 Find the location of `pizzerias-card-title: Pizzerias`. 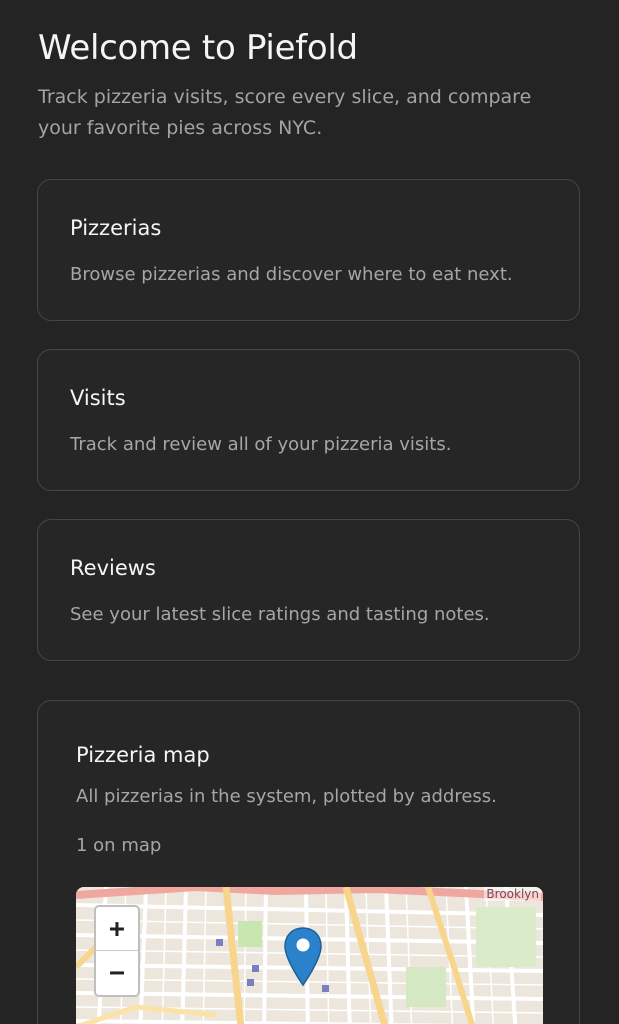

pizzerias-card-title: Pizzerias is located at coordinates (116, 228).